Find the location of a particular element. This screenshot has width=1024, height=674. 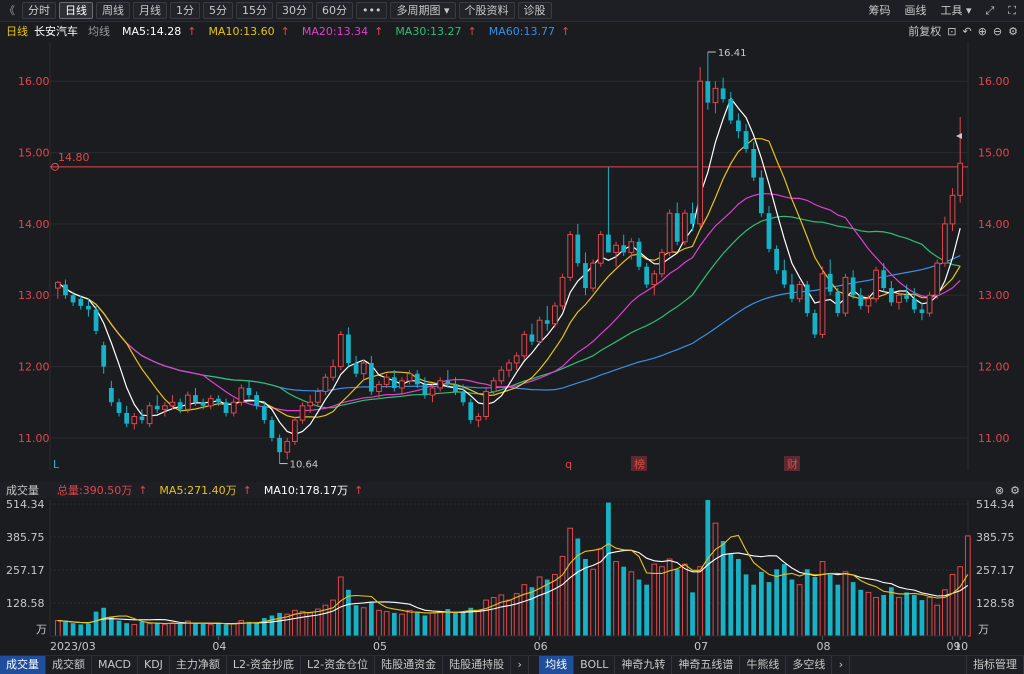

tab-td9: 神奇九转 is located at coordinates (644, 665).